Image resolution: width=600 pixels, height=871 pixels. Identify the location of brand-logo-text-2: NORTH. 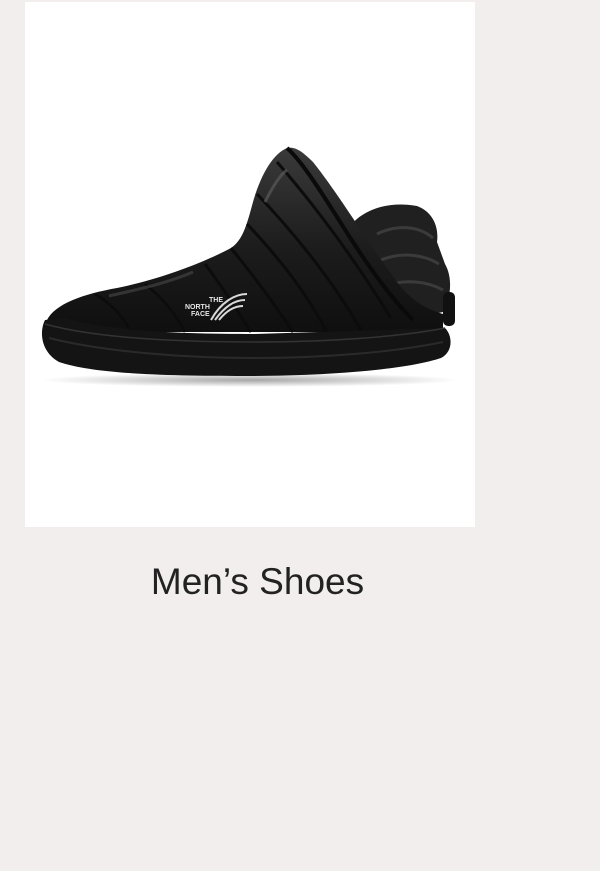
(197, 307).